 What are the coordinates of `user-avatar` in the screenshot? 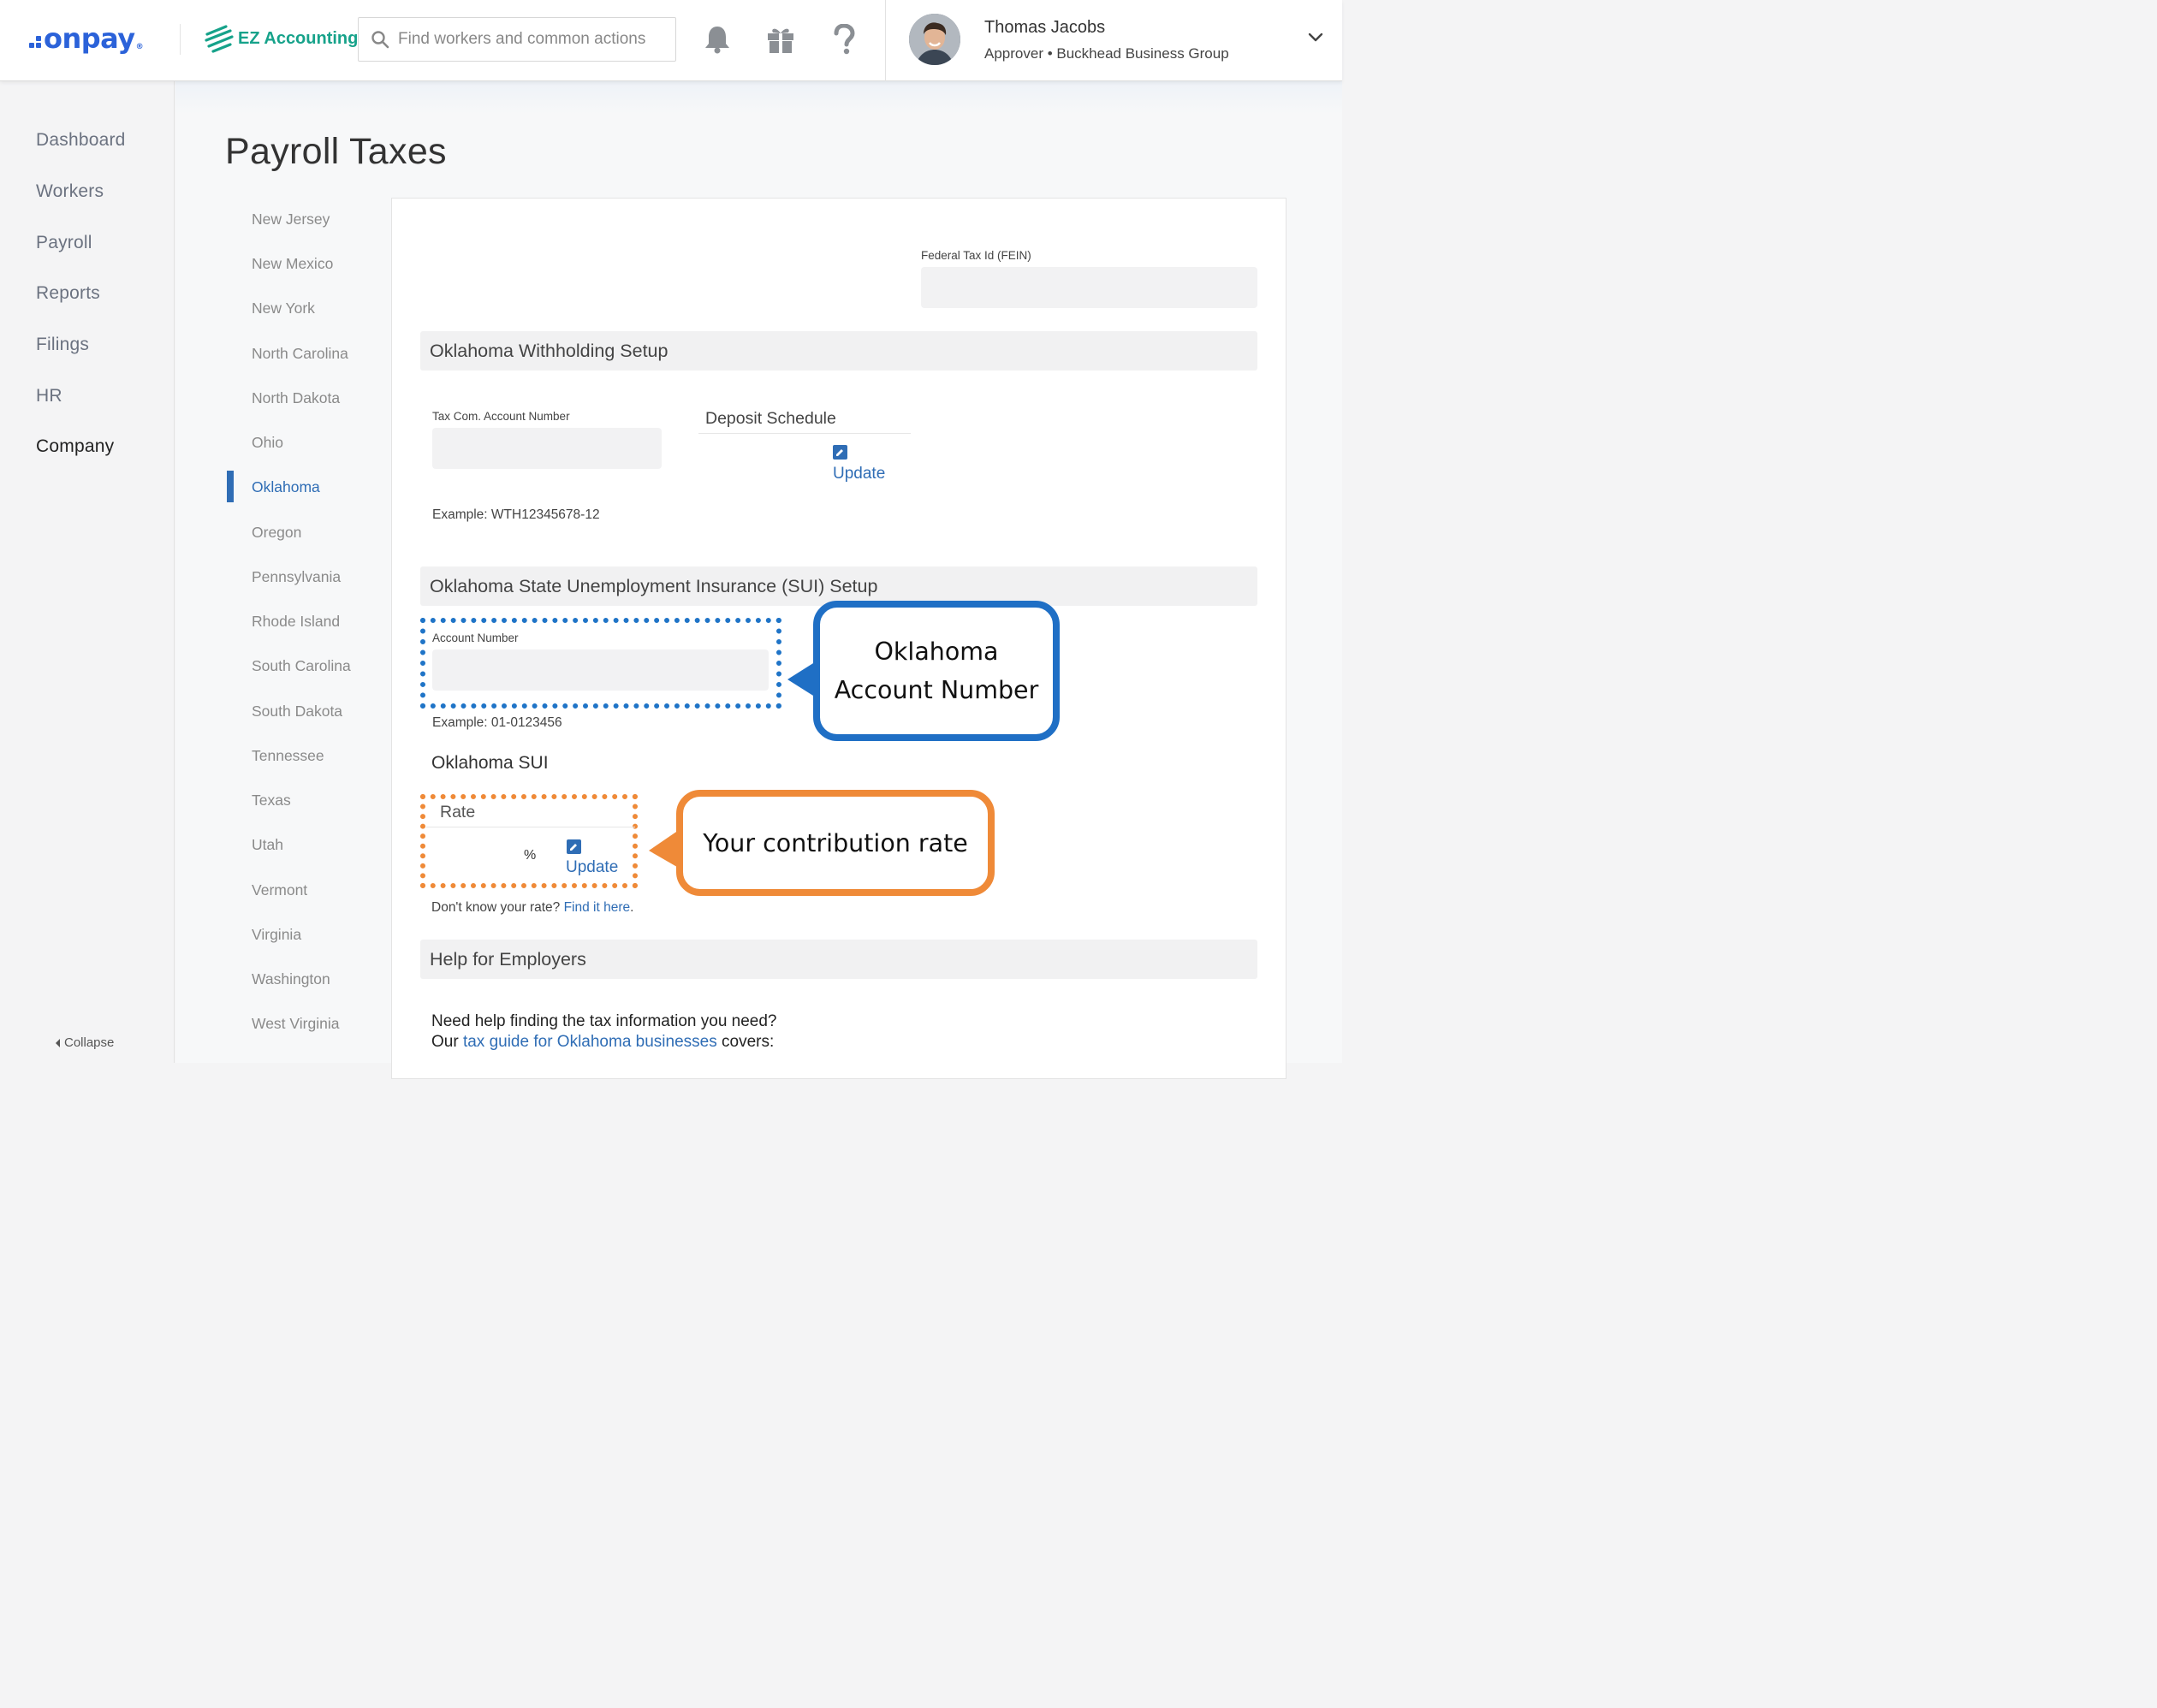 It's located at (934, 39).